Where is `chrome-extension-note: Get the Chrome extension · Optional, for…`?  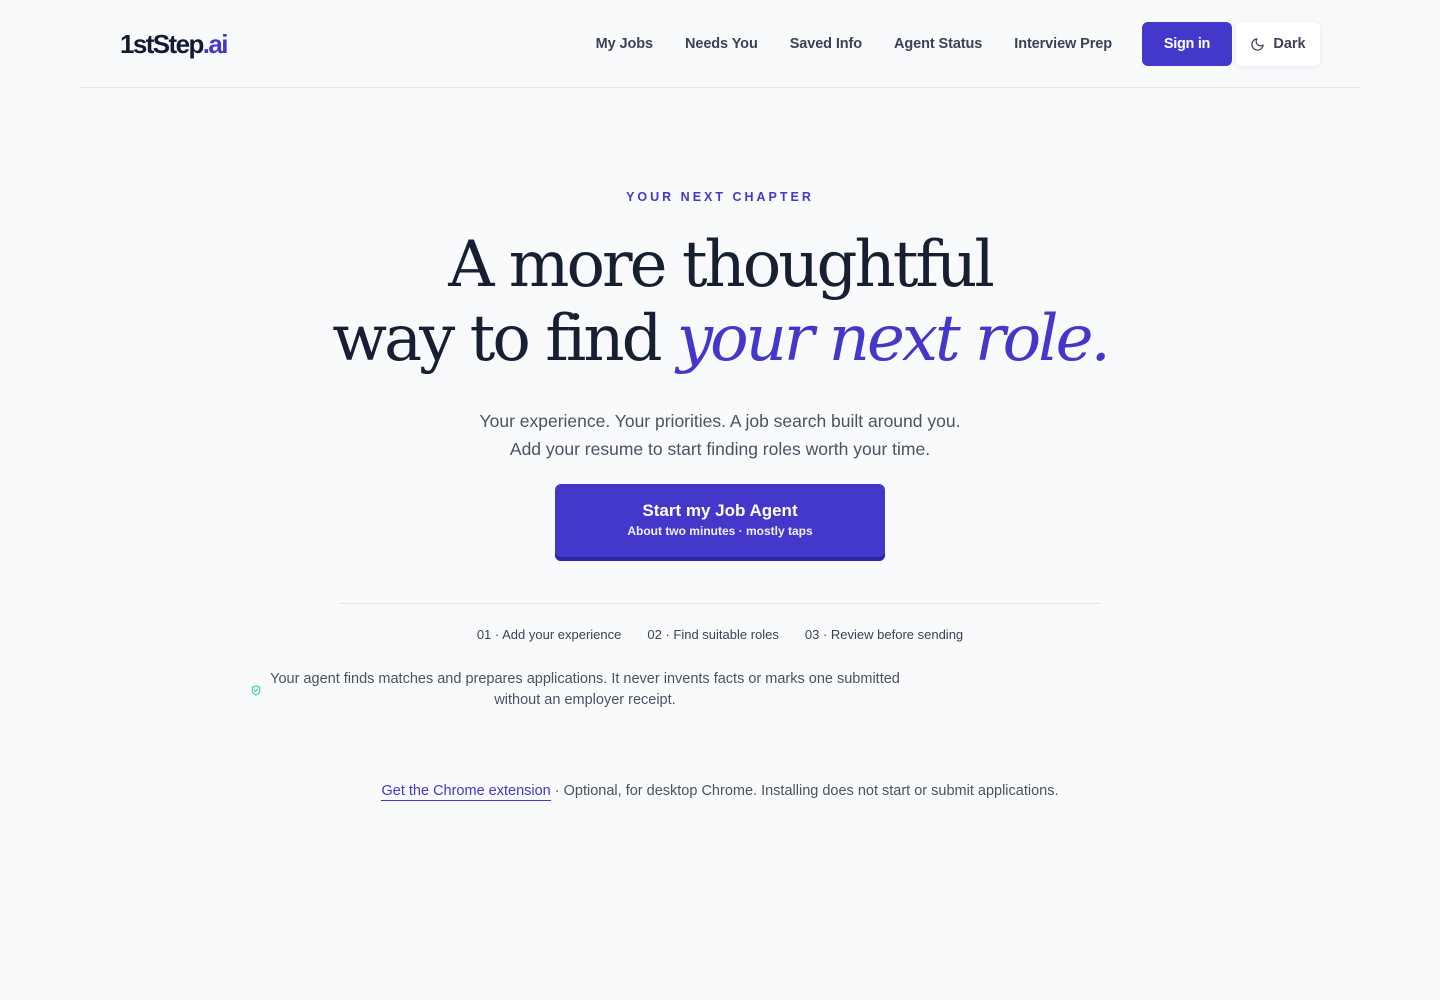
chrome-extension-note: Get the Chrome extension · Optional, for… is located at coordinates (720, 792).